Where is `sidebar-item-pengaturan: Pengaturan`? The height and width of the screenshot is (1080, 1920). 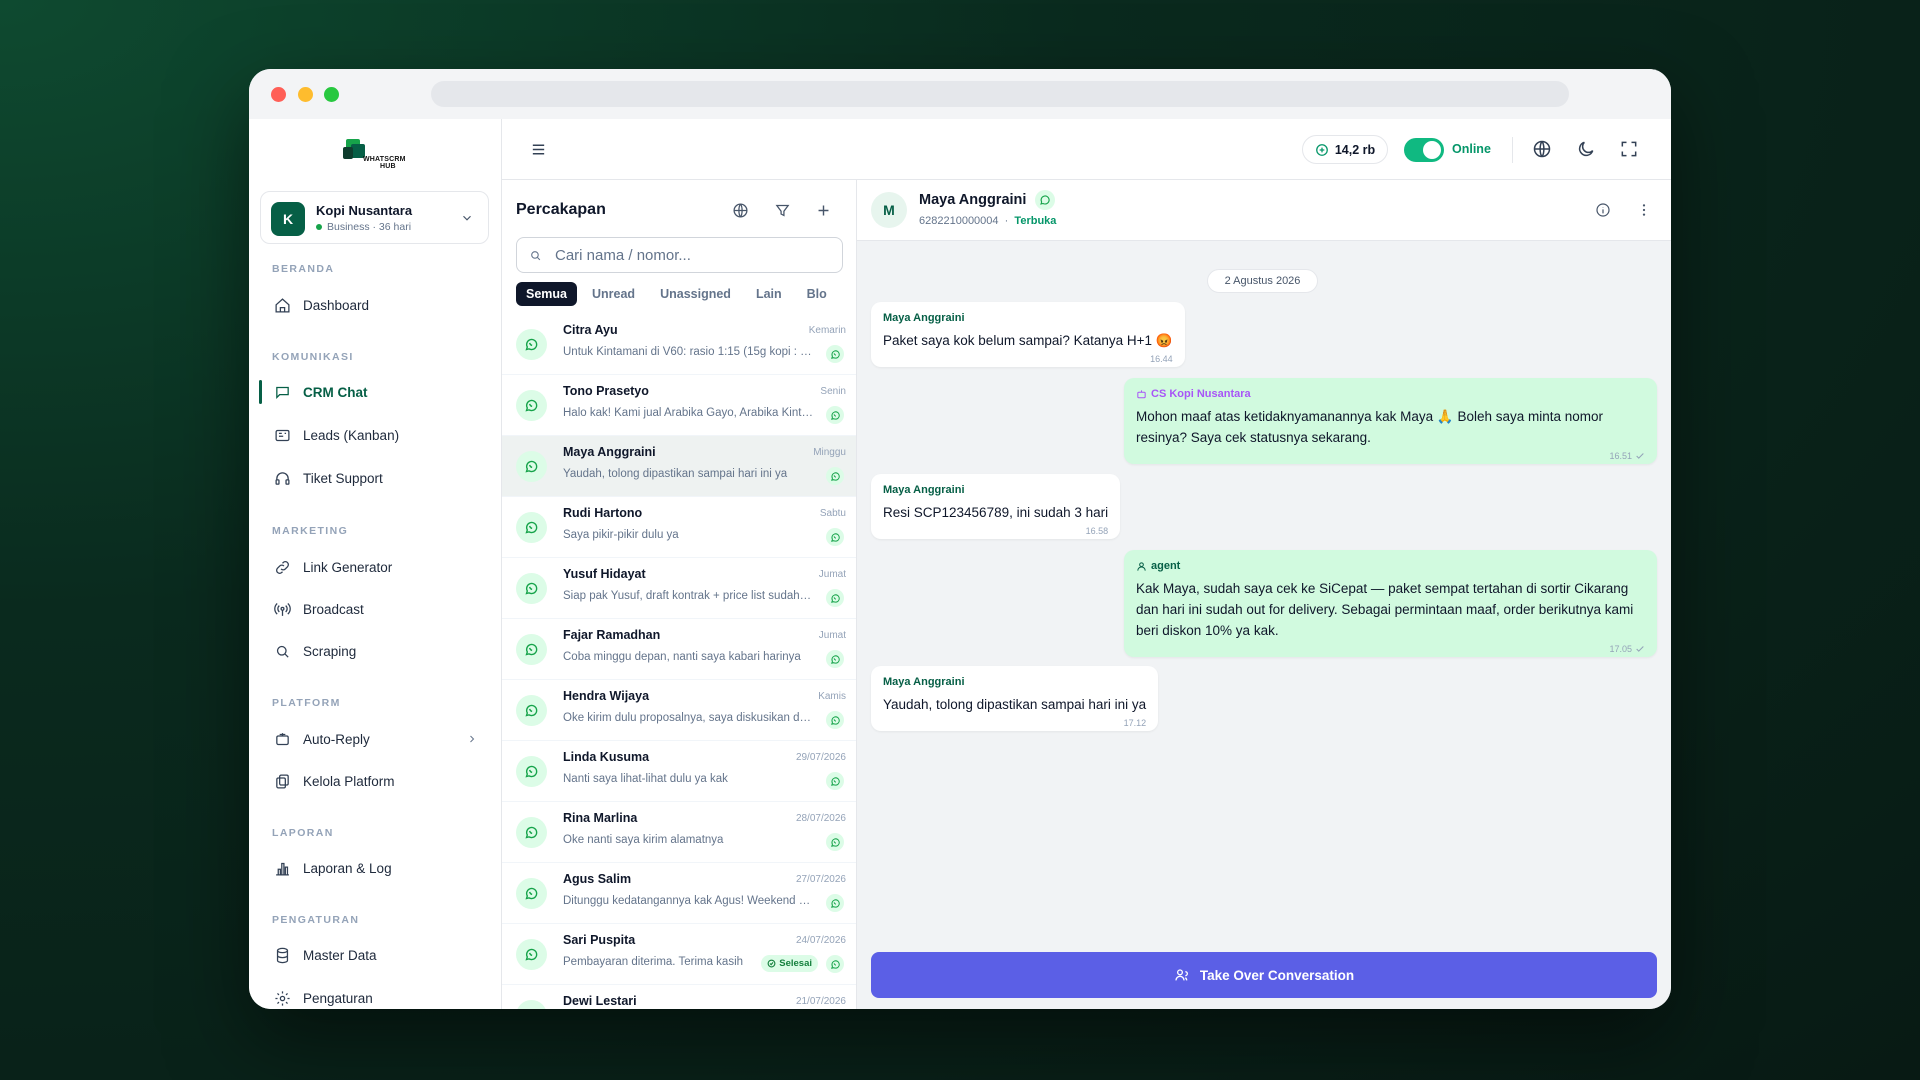 sidebar-item-pengaturan: Pengaturan is located at coordinates (376, 994).